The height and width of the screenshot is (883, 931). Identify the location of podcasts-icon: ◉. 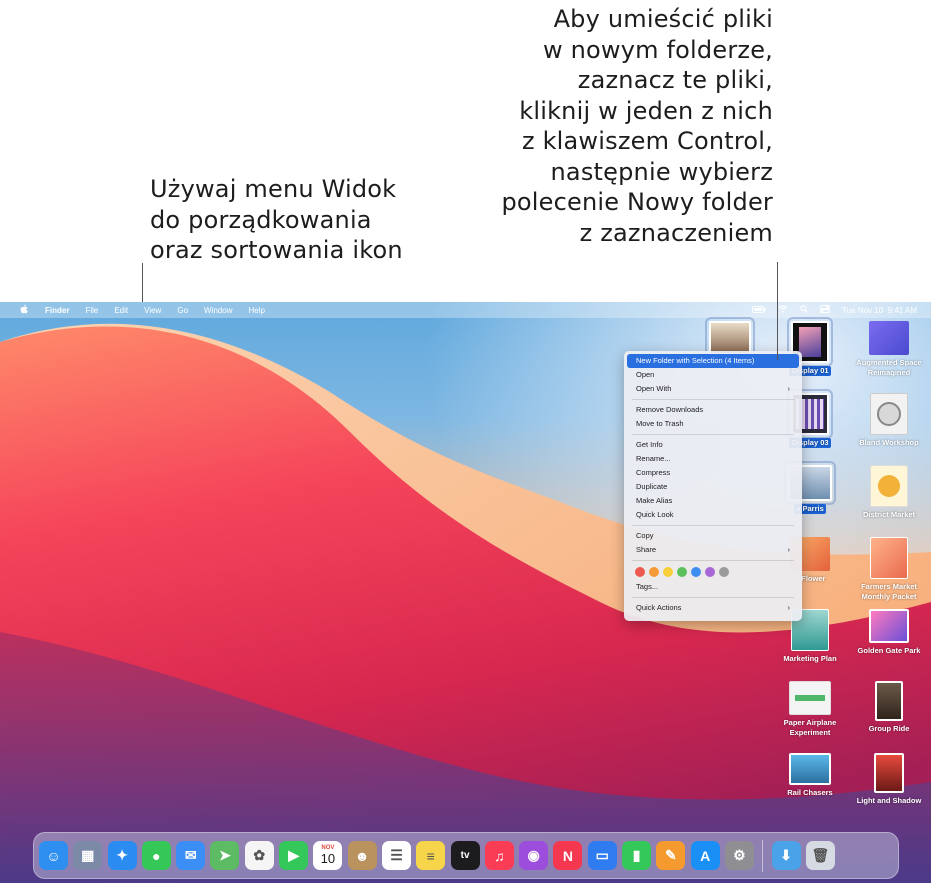
(534, 855).